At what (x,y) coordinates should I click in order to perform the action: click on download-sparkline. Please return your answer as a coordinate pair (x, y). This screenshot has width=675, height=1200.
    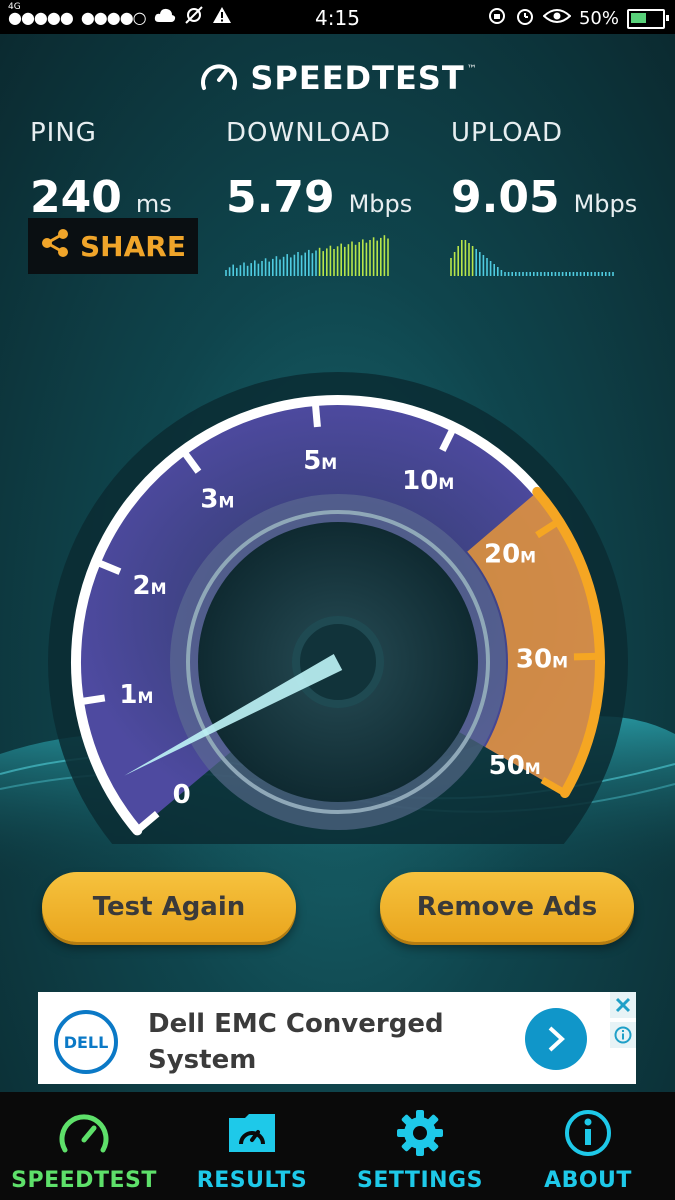
    Looking at the image, I should click on (307, 255).